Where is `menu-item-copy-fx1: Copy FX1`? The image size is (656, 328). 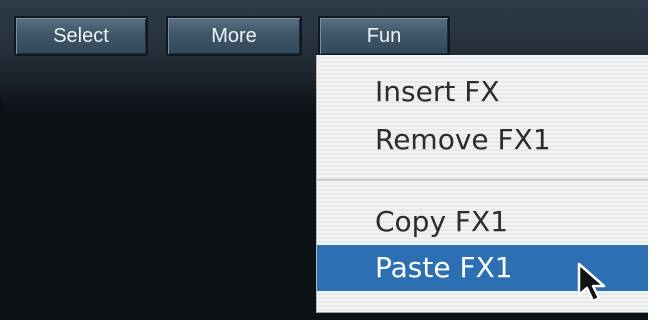 menu-item-copy-fx1: Copy FX1 is located at coordinates (482, 222).